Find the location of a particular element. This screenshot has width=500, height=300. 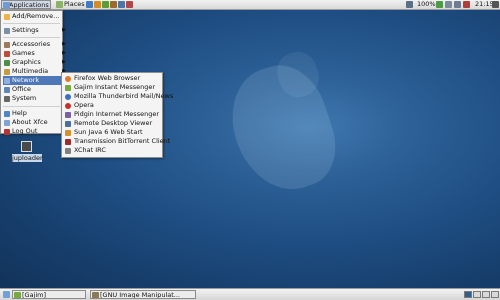

add-remove-icon is located at coordinates (7, 16).